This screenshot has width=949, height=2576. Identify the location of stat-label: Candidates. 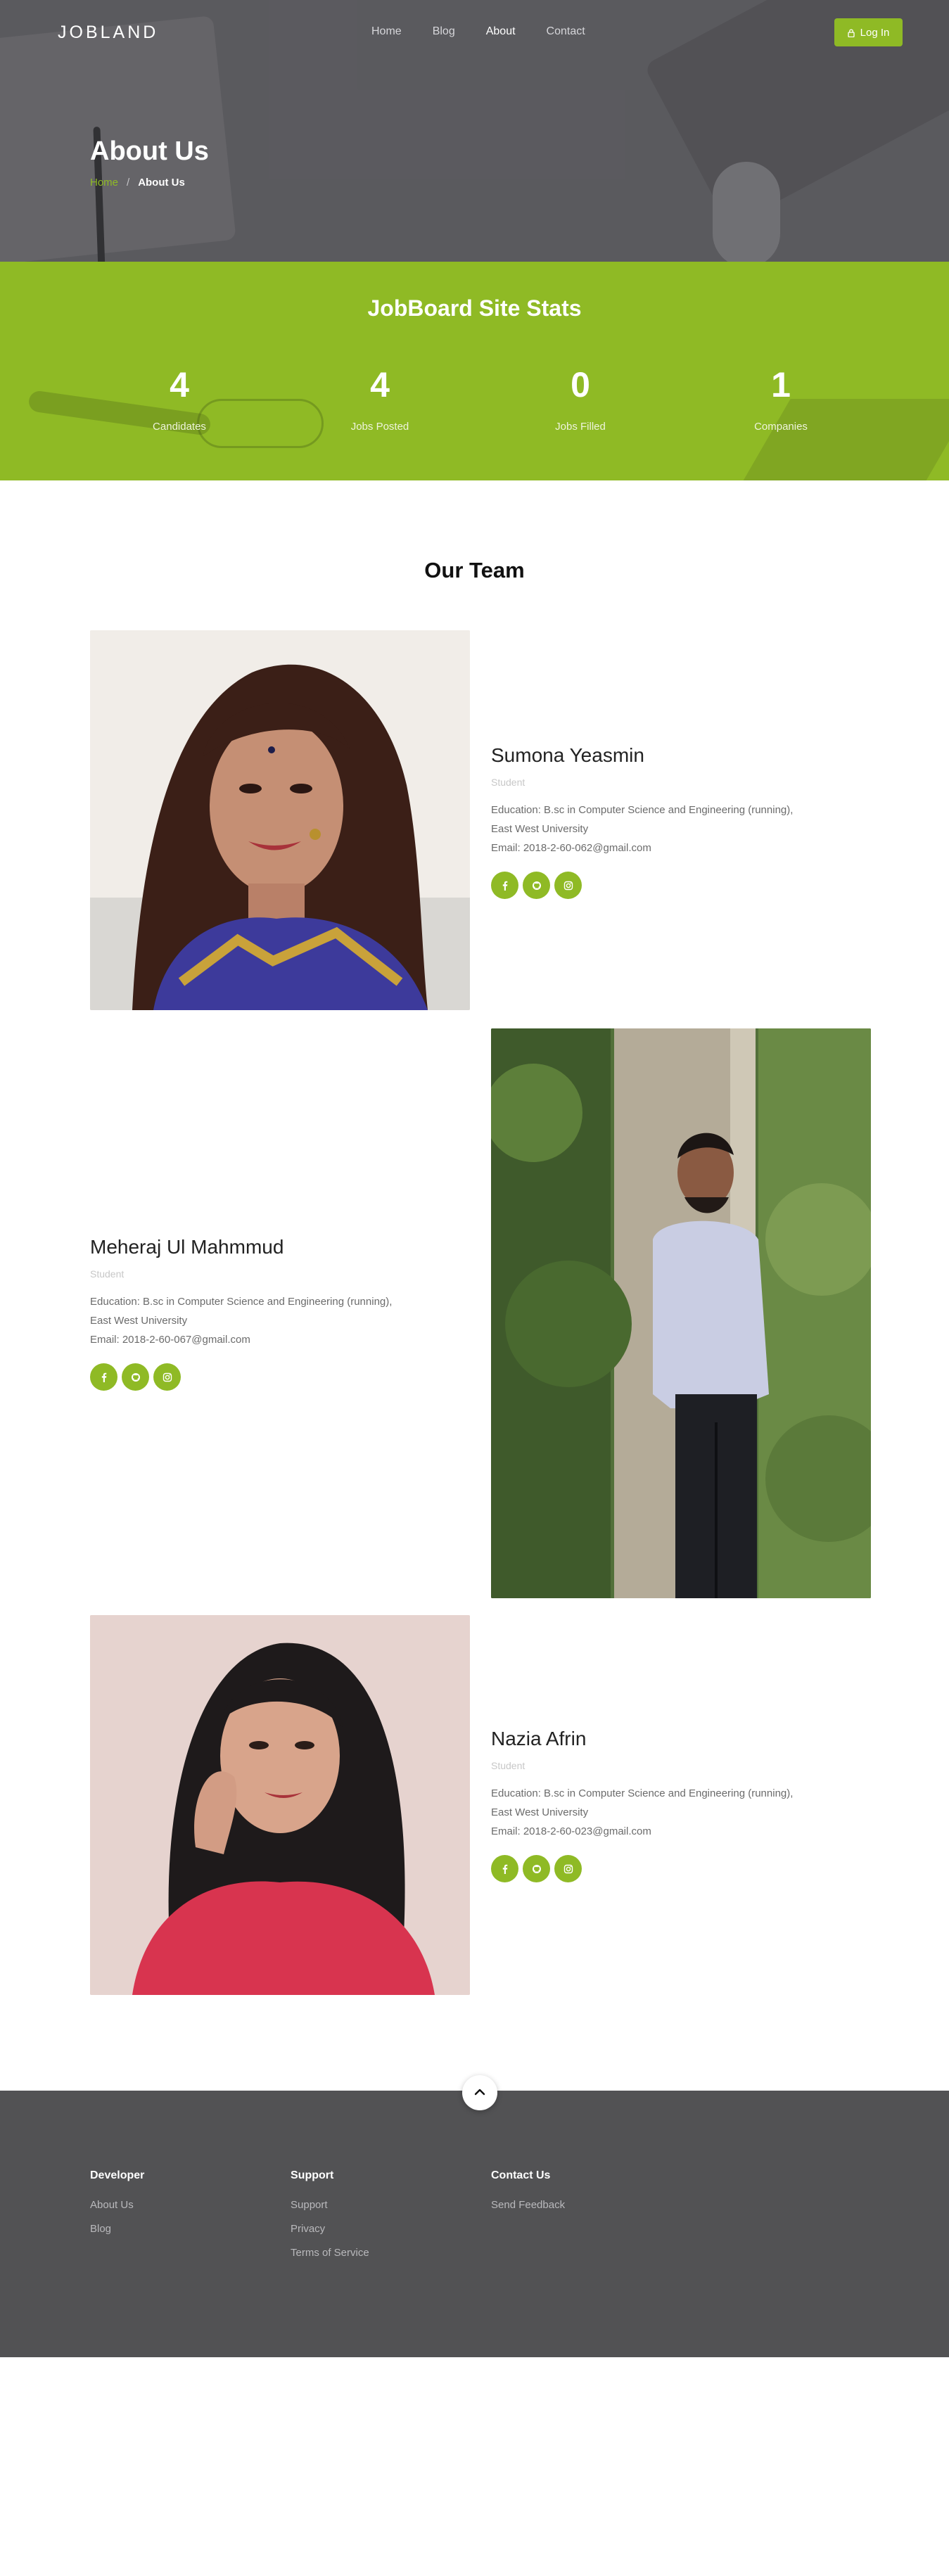
(179, 427).